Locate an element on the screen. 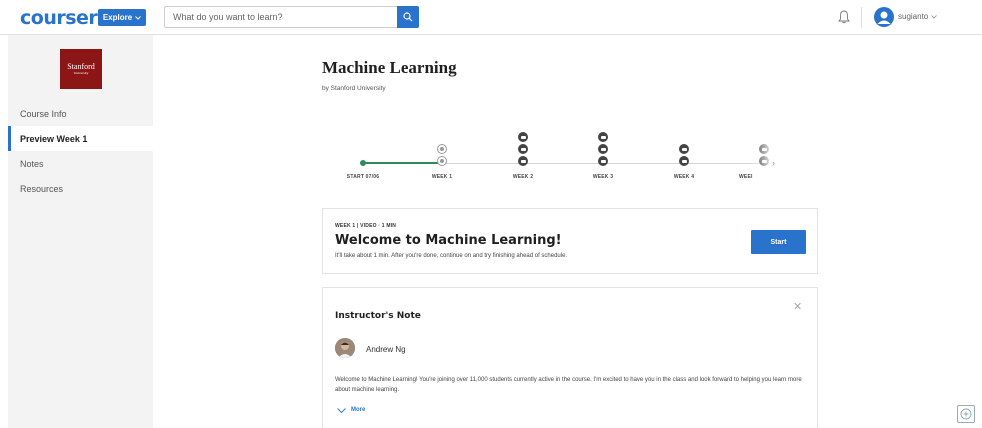 This screenshot has width=982, height=428. explore-button: Explore is located at coordinates (122, 17).